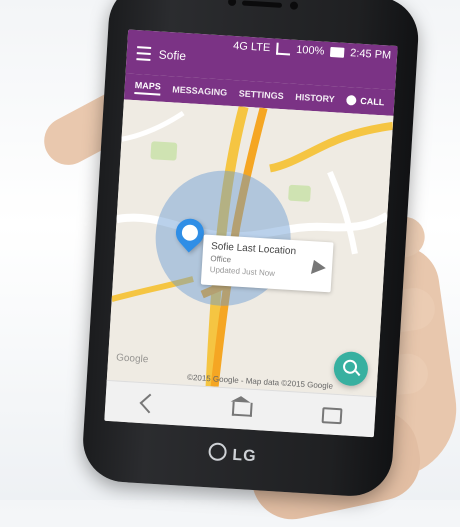 The height and width of the screenshot is (527, 460). Describe the element at coordinates (315, 98) in the screenshot. I see `tab-history: HISTORY` at that location.